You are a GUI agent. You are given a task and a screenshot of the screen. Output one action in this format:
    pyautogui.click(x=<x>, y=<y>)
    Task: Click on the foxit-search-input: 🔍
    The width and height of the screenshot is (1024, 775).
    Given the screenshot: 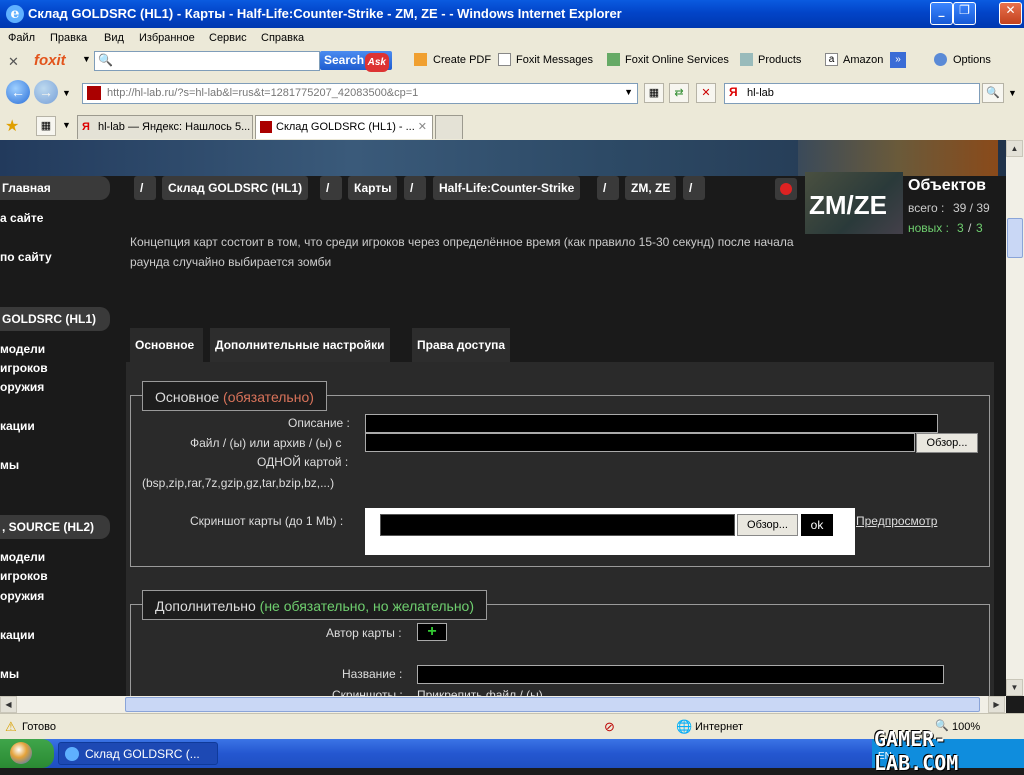 What is the action you would take?
    pyautogui.click(x=207, y=61)
    